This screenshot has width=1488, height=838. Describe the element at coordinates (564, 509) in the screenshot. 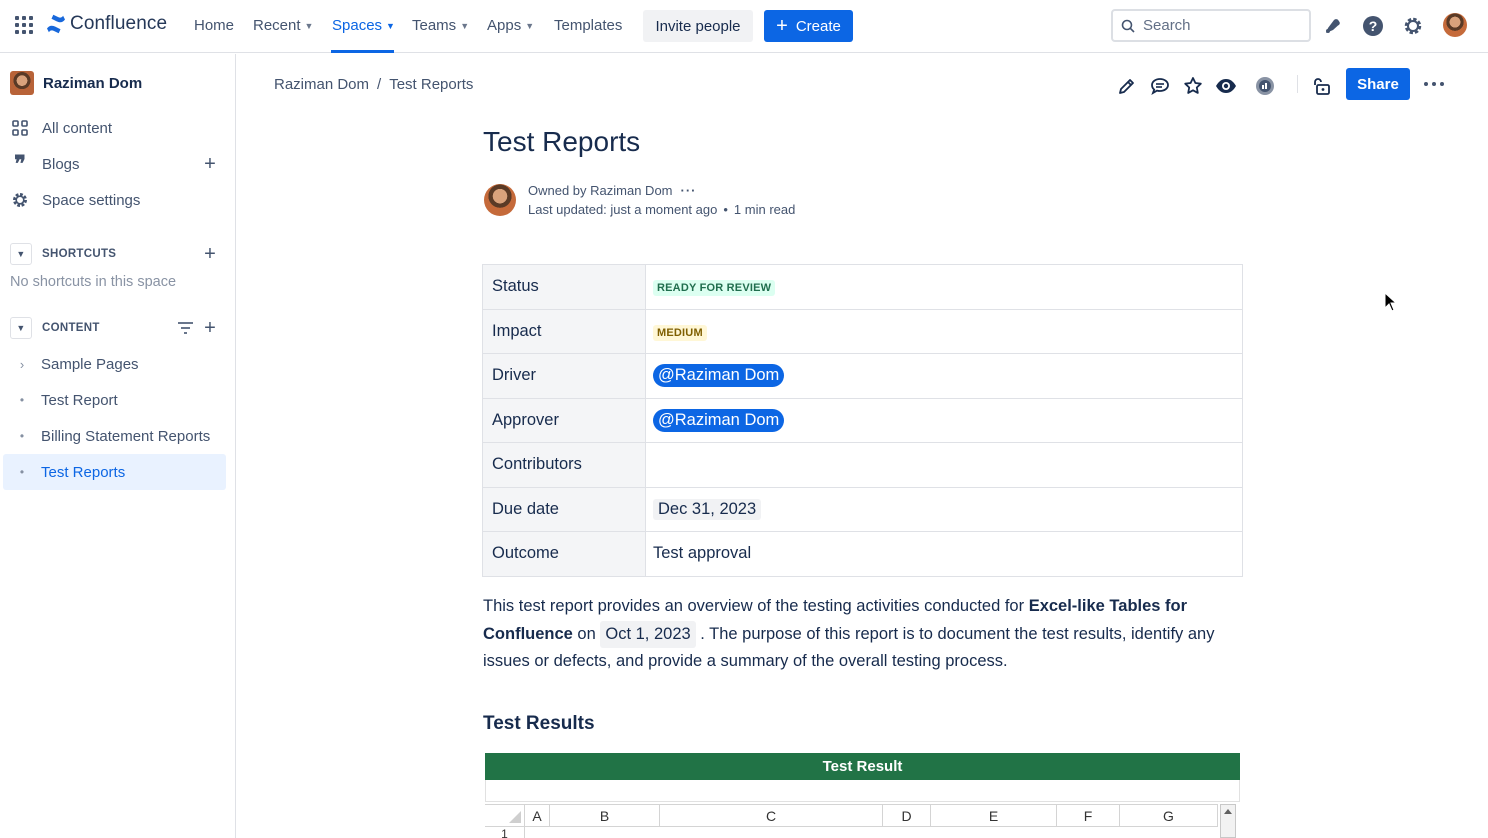

I see `property-key: Due date` at that location.